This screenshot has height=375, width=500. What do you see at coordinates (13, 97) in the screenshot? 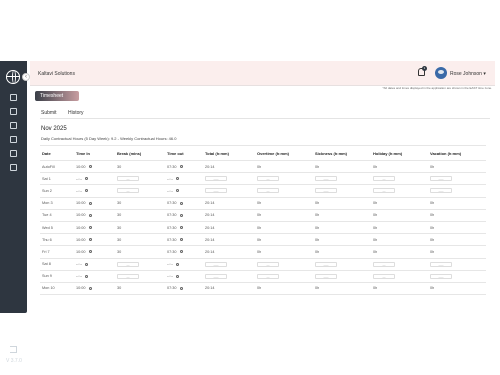
I see `dashboard-icon` at bounding box center [13, 97].